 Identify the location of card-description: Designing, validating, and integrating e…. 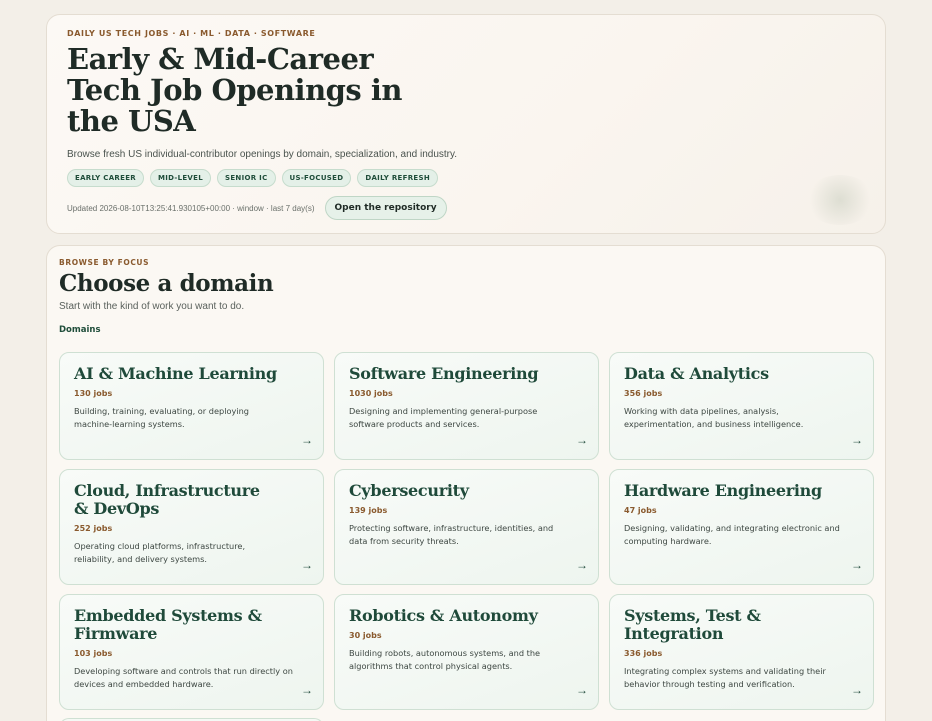
(732, 534).